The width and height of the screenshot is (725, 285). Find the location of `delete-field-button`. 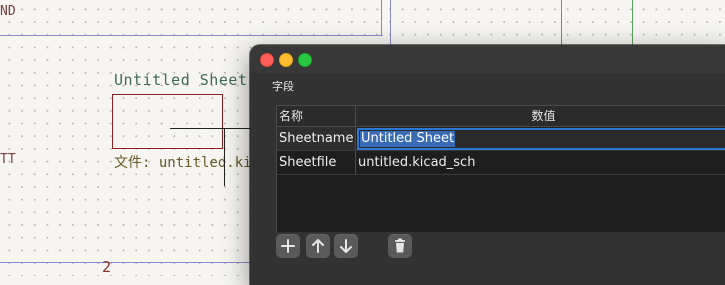

delete-field-button is located at coordinates (400, 246).